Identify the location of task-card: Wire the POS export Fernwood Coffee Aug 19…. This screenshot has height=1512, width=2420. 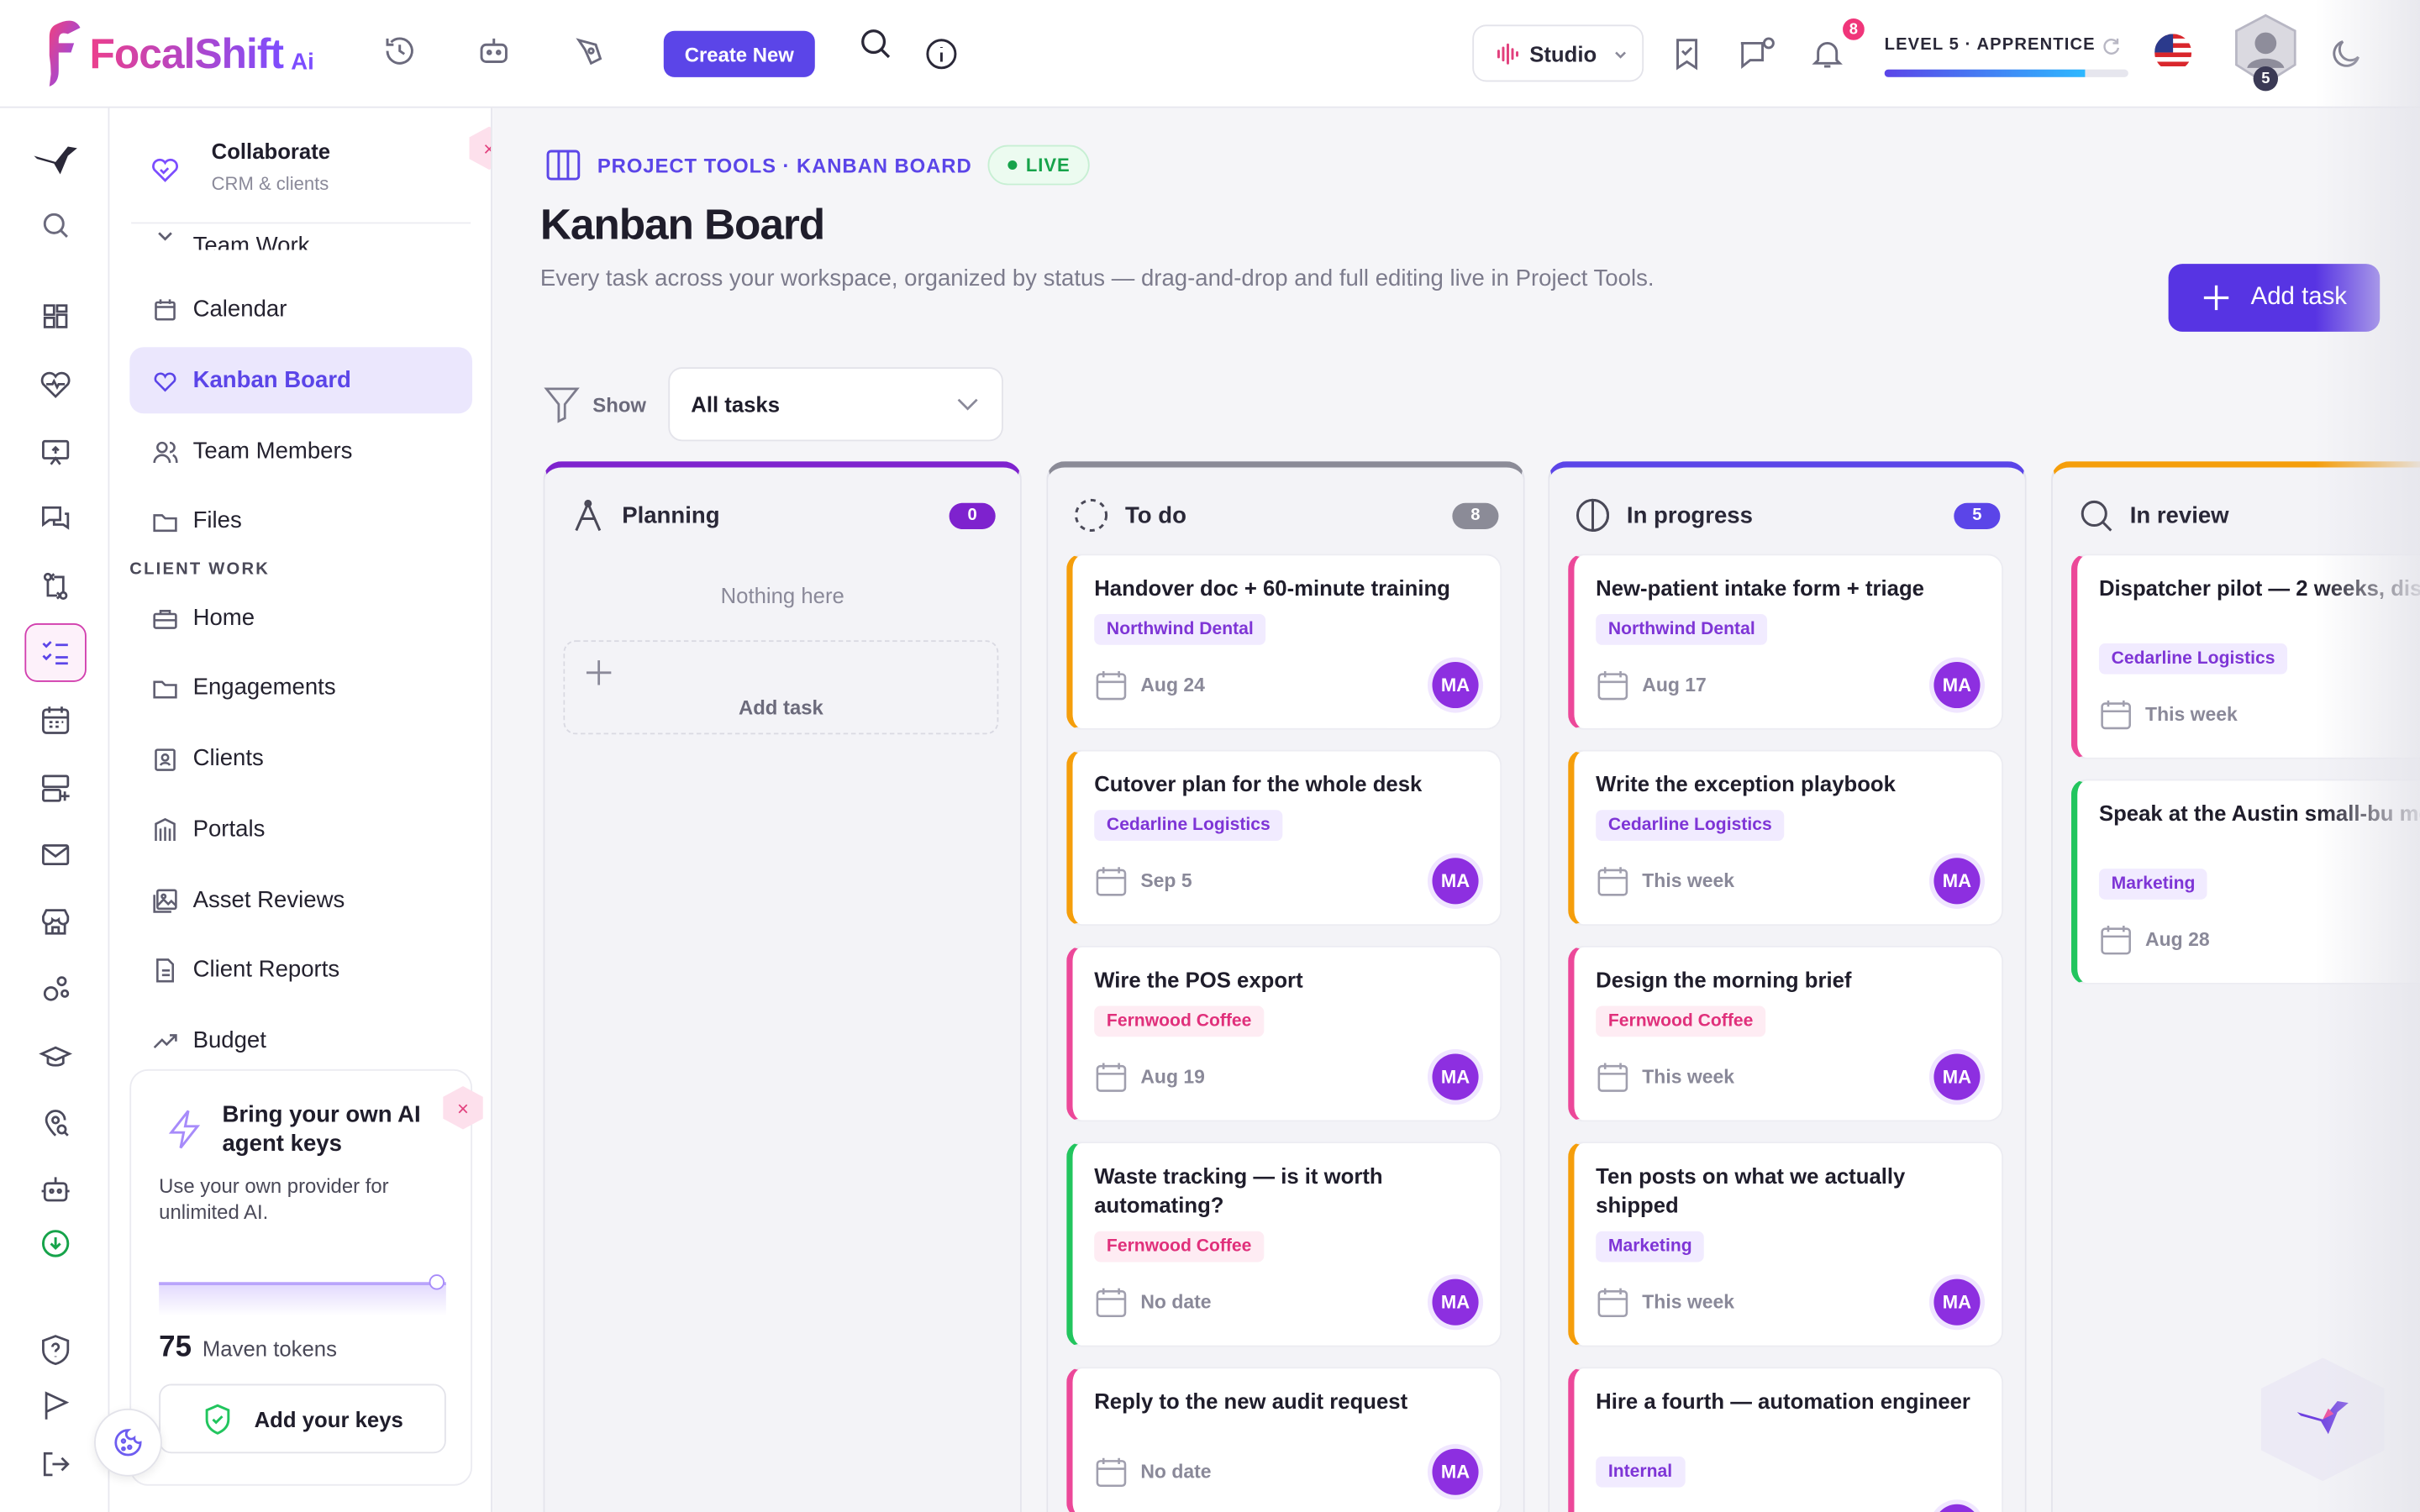
(1284, 1033).